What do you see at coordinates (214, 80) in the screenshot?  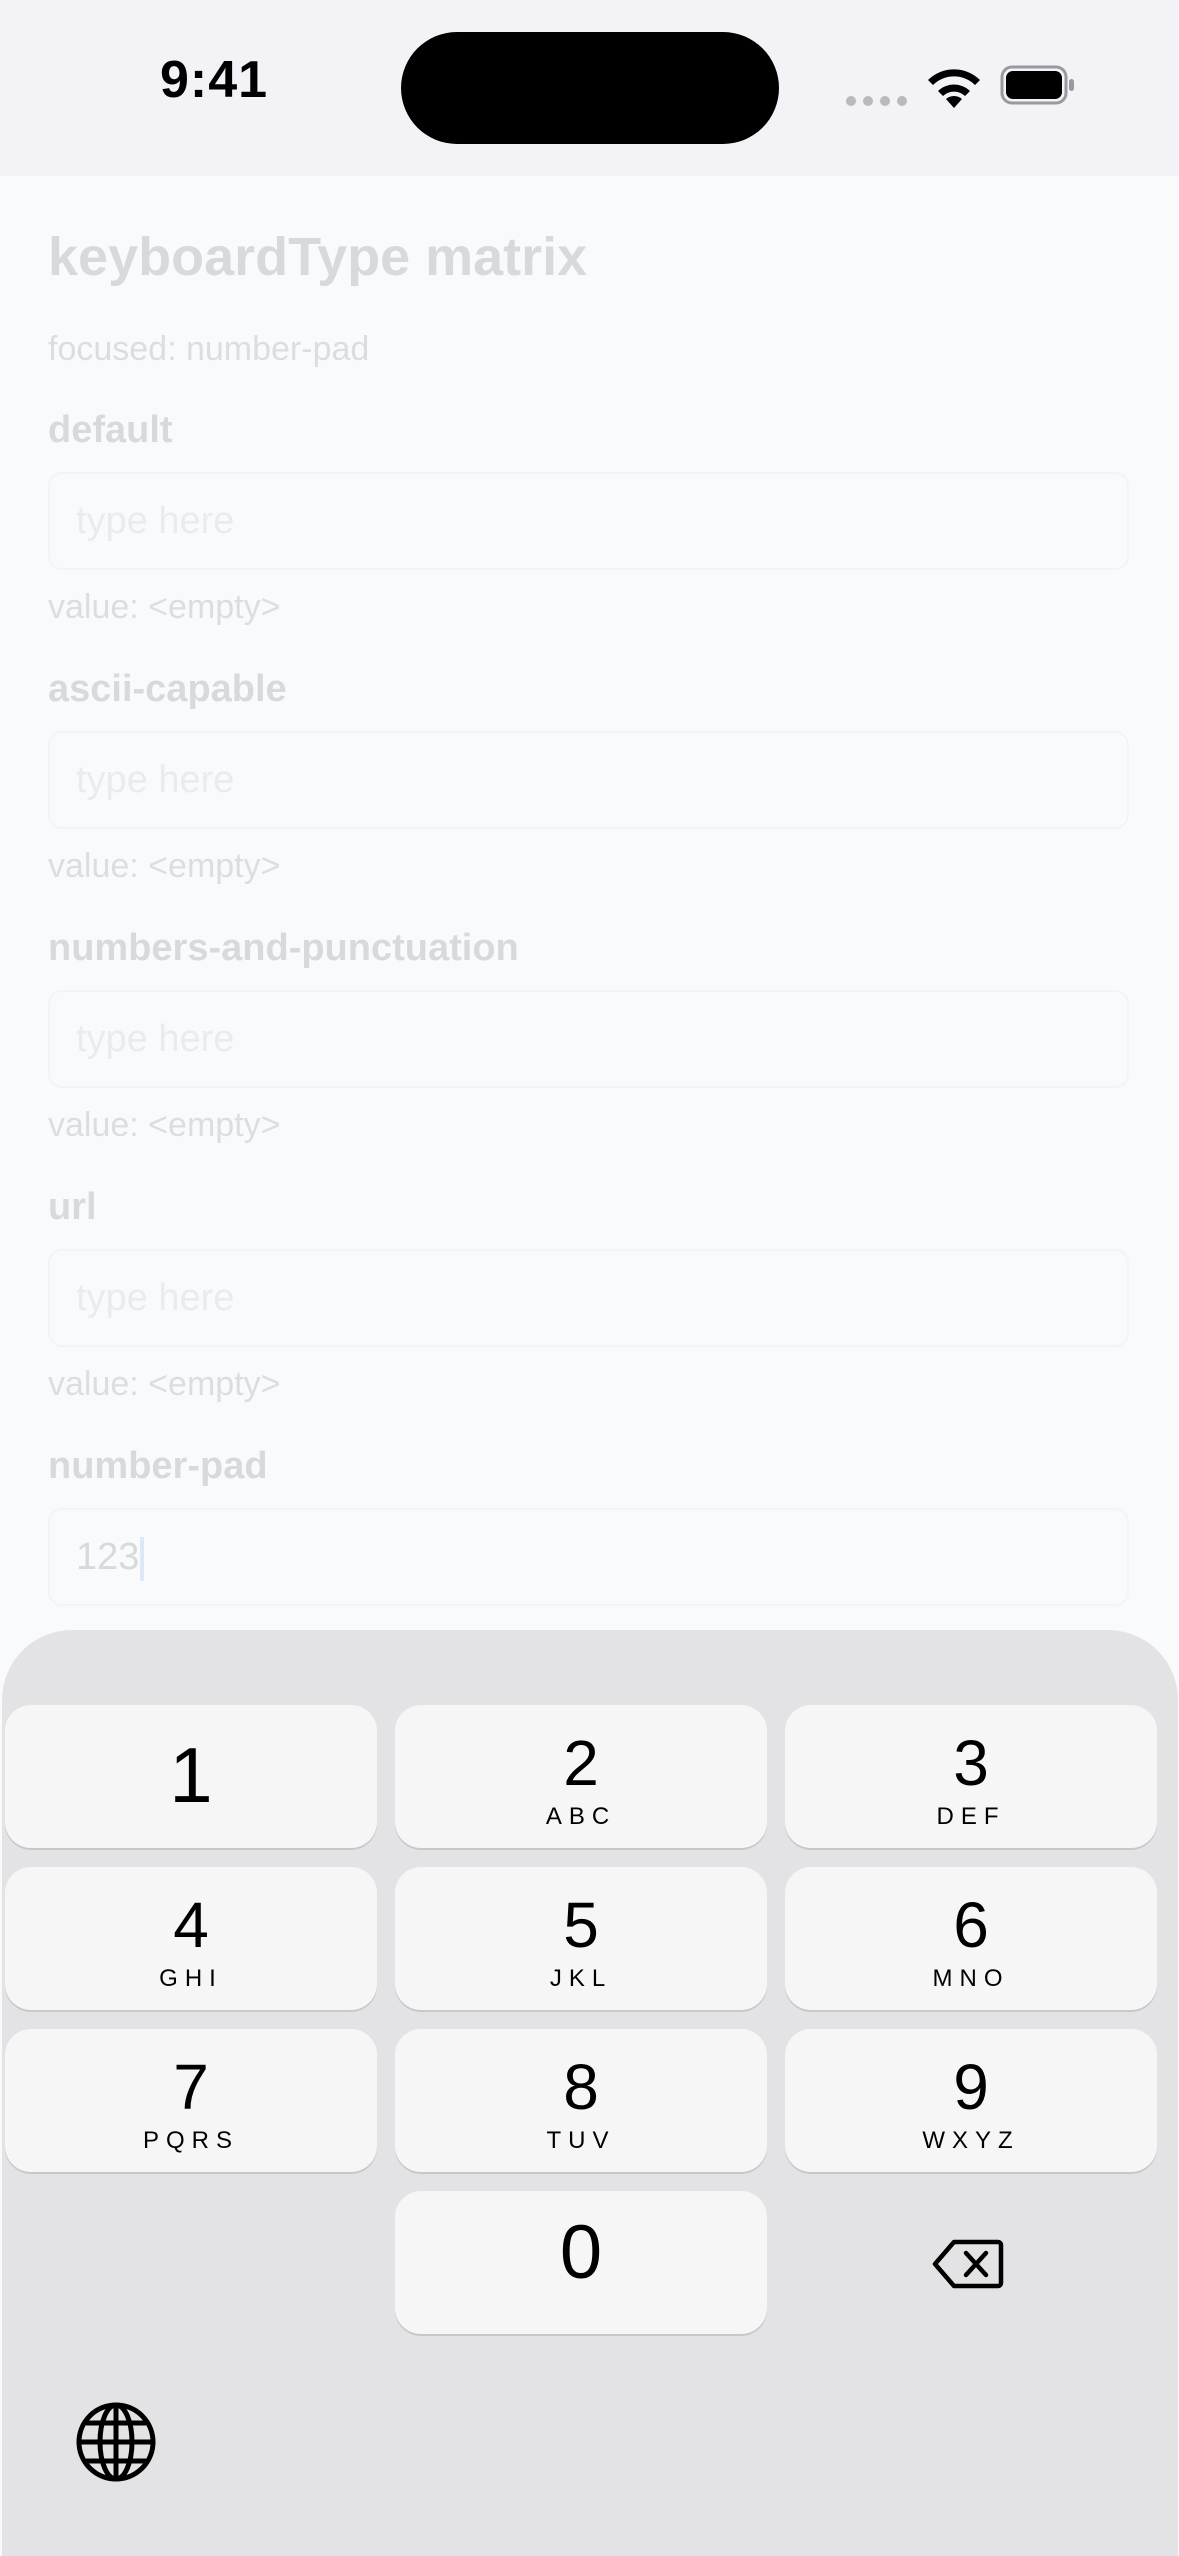 I see `status-time: 9:41` at bounding box center [214, 80].